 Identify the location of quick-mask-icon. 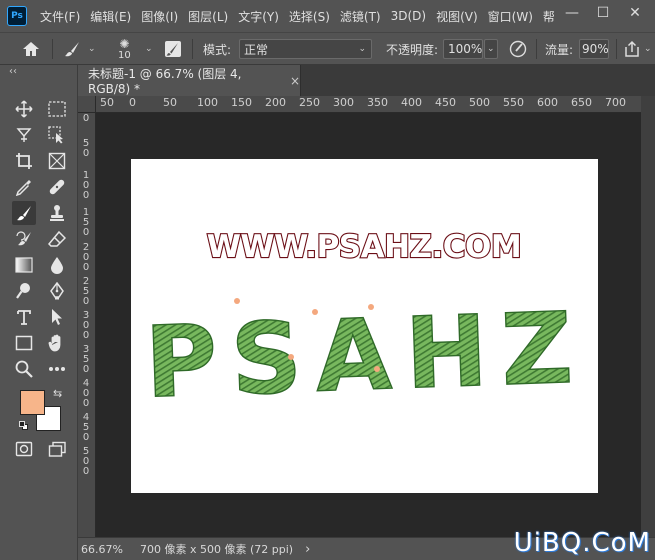
(24, 449).